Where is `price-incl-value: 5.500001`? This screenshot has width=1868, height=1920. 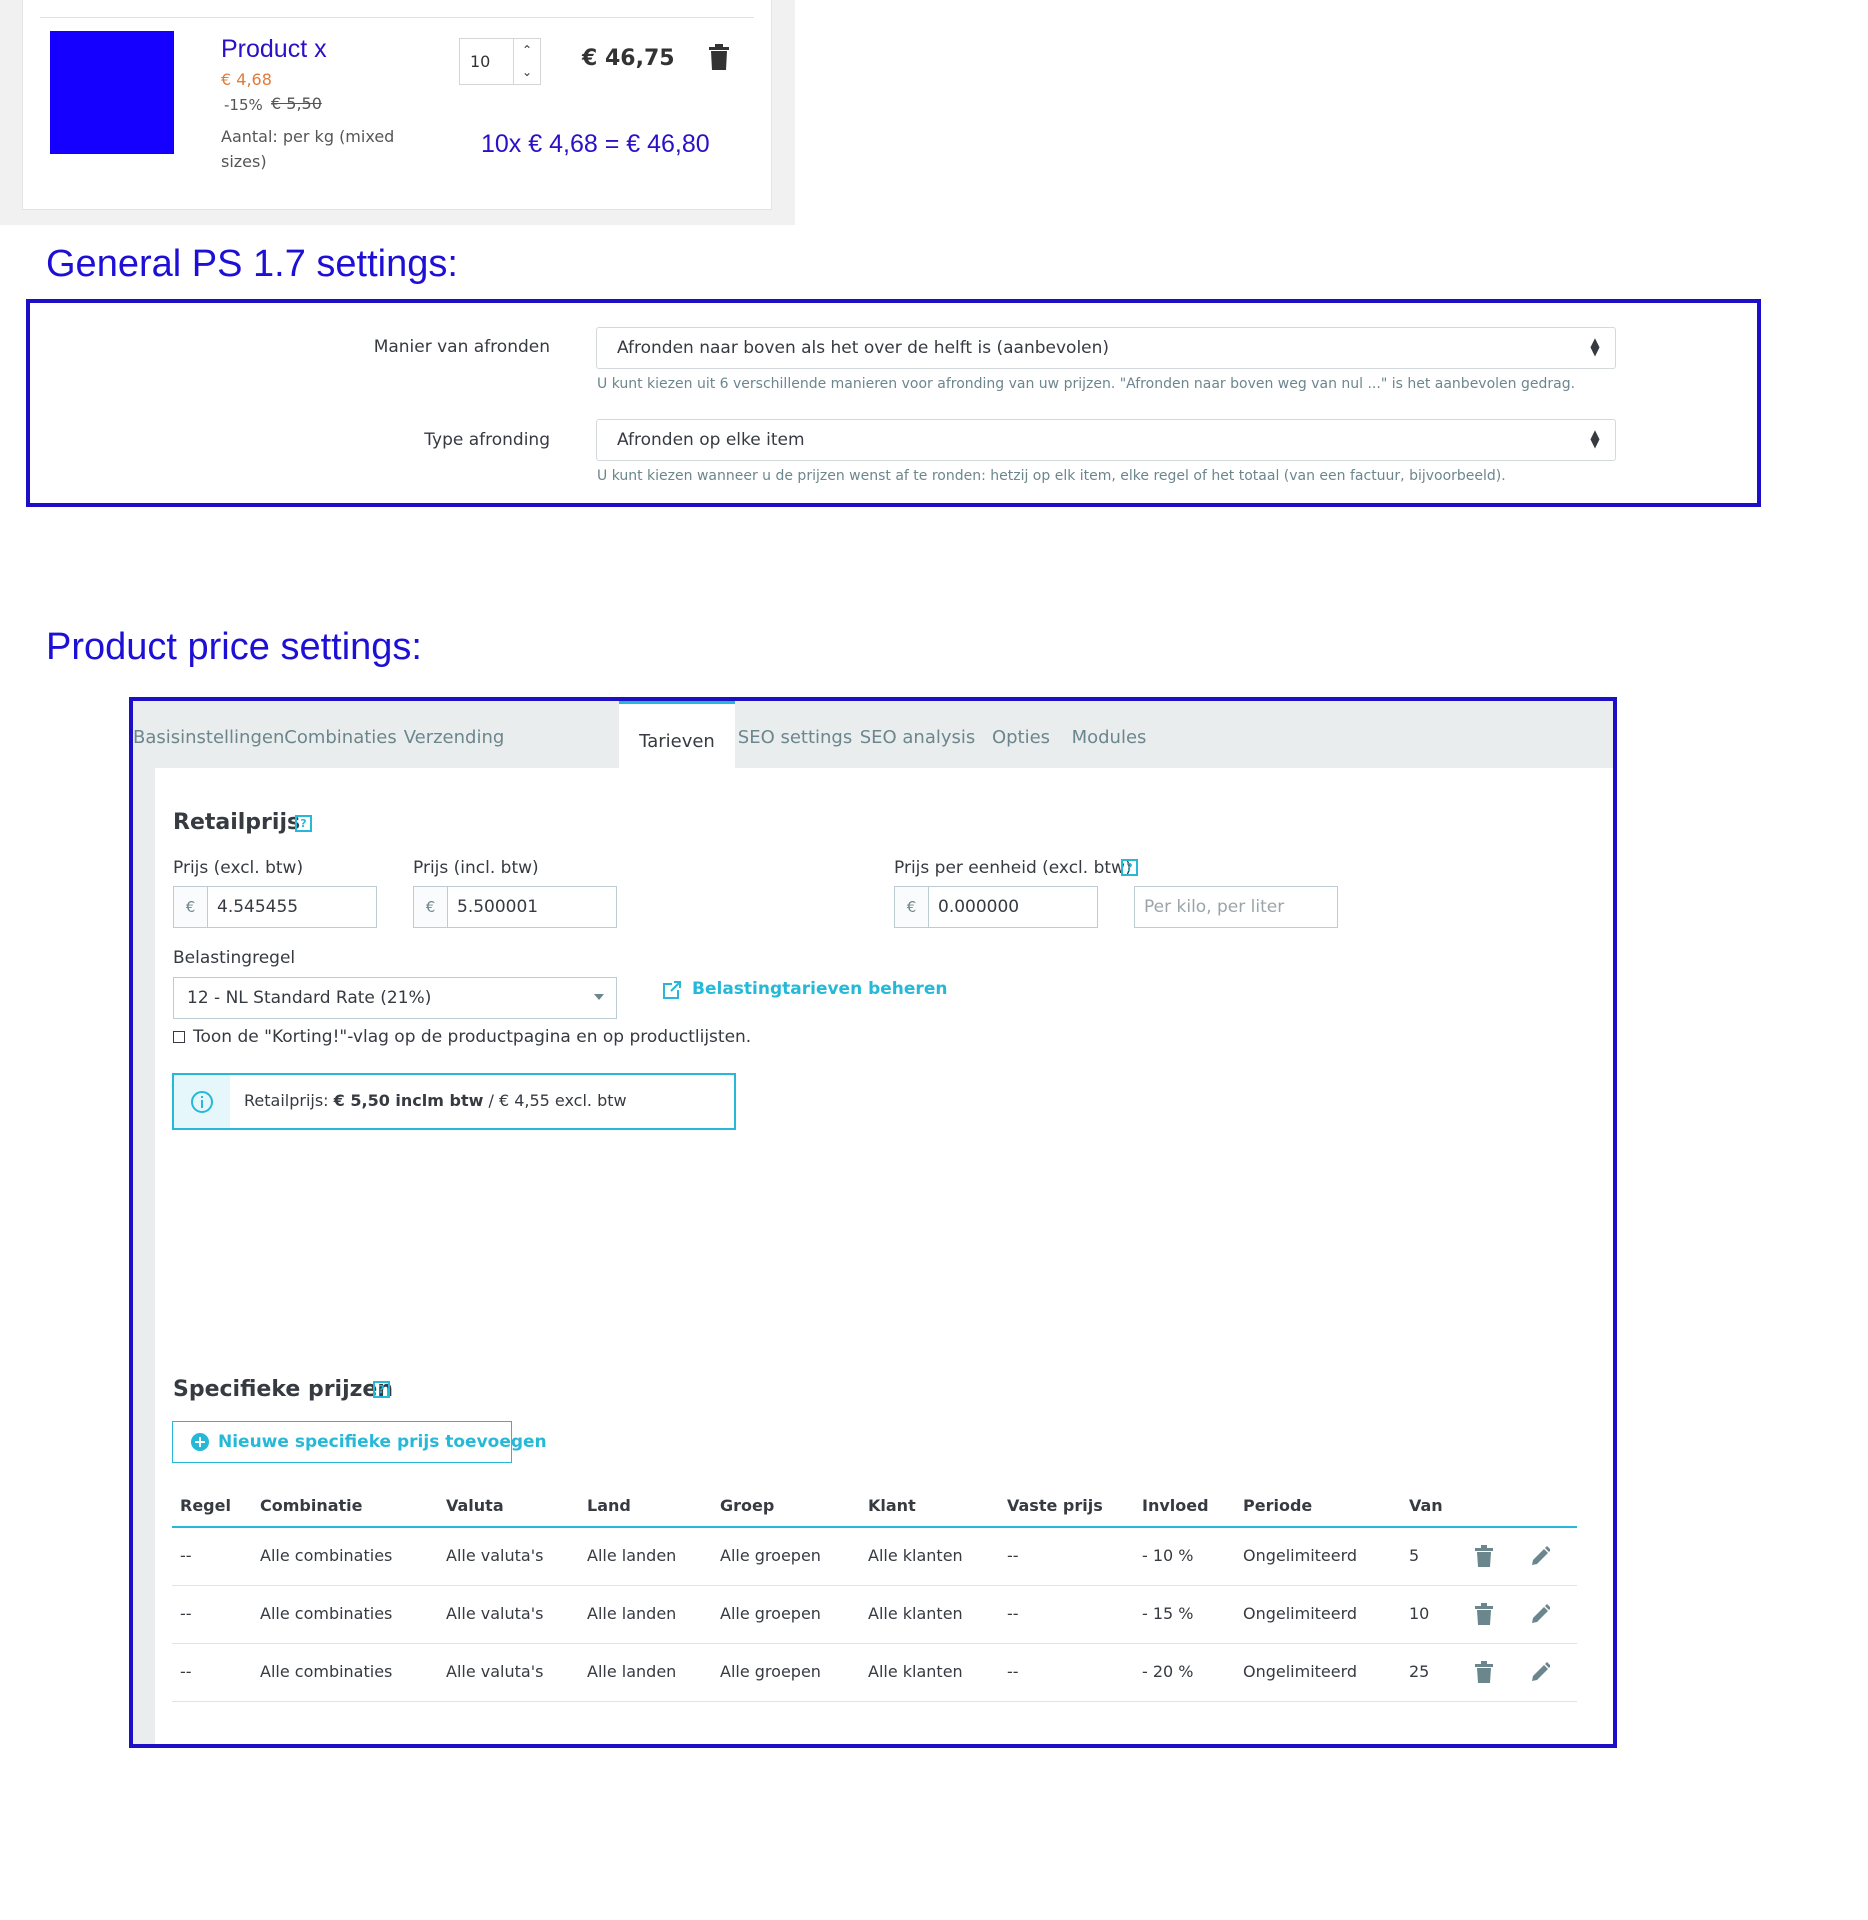 price-incl-value: 5.500001 is located at coordinates (498, 907).